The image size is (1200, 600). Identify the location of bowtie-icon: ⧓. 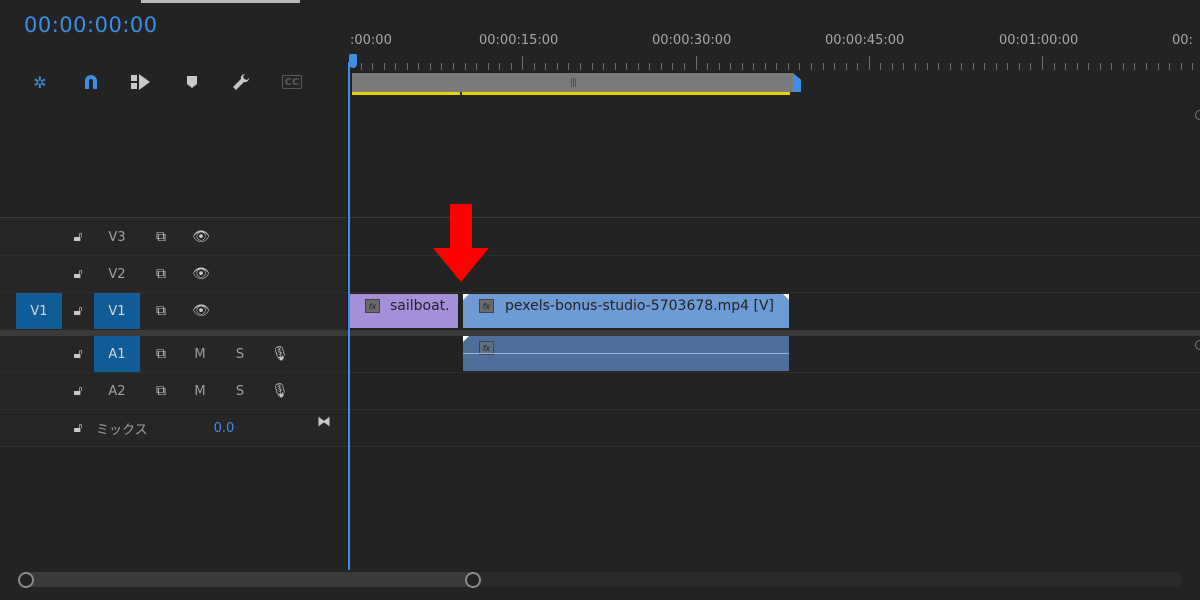
(324, 422).